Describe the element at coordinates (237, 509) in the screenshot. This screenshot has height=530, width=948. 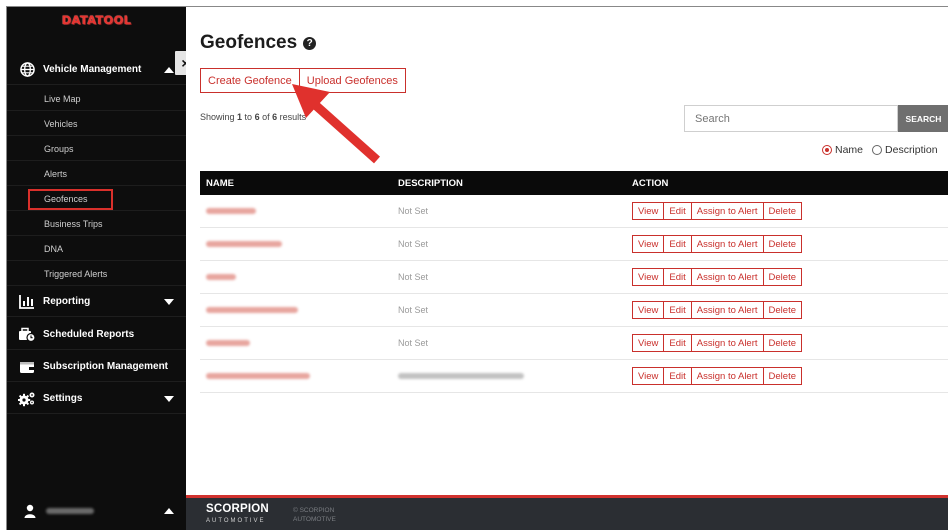
I see `footer-brand: SCORPION` at that location.